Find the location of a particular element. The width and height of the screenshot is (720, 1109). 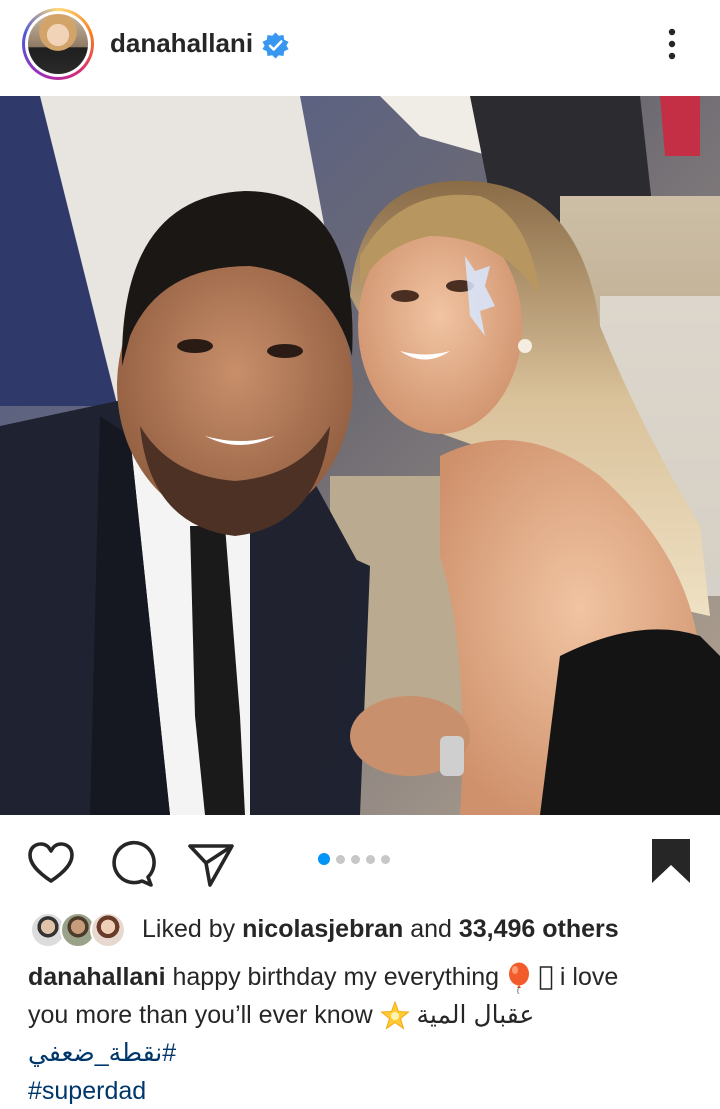

likes-count: 33,496 others is located at coordinates (539, 929).